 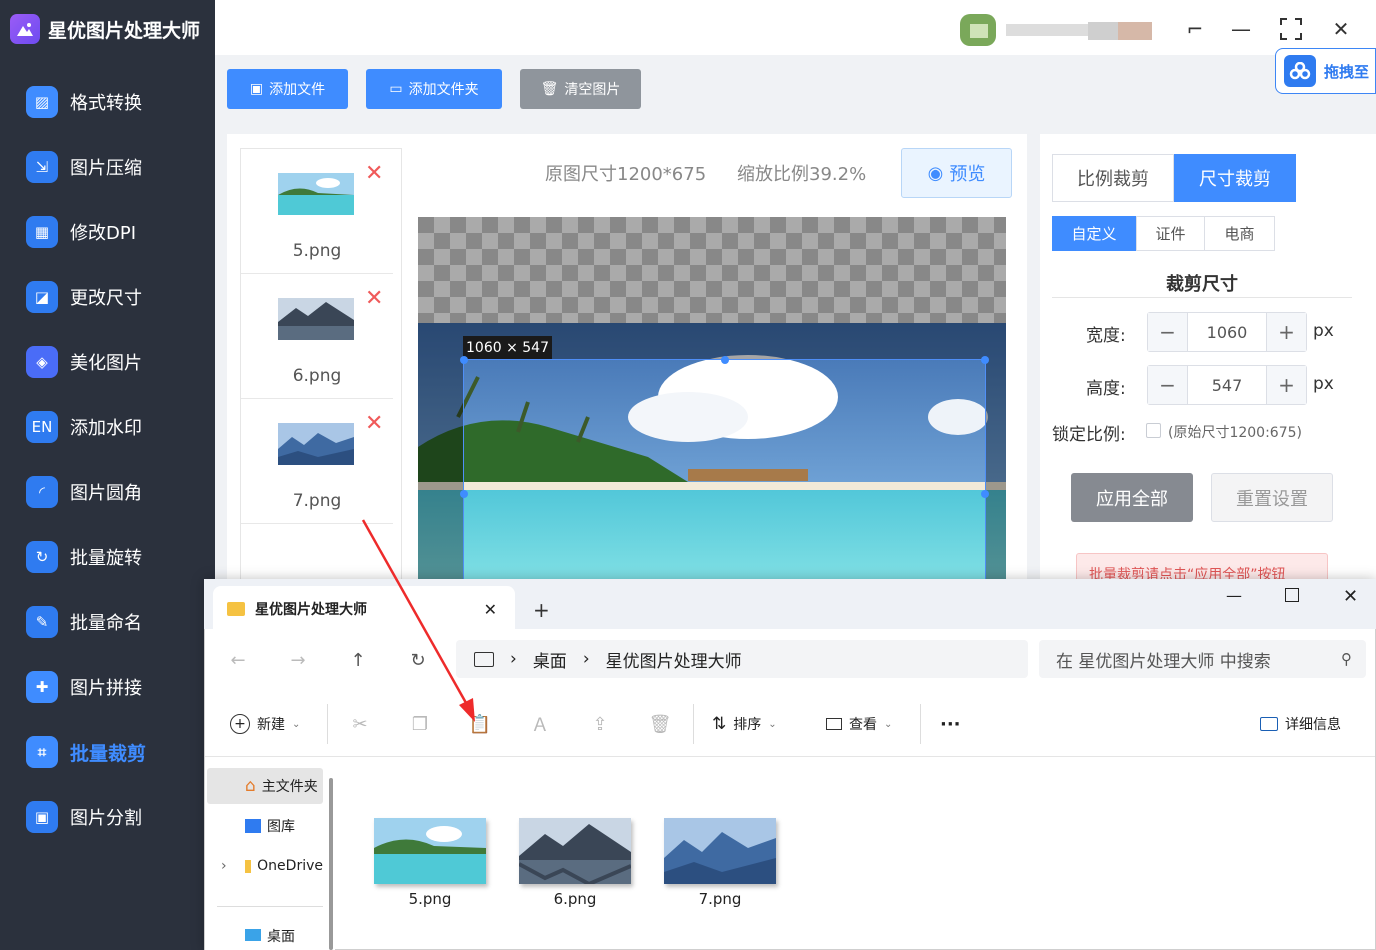 What do you see at coordinates (107, 557) in the screenshot?
I see `sidebar-item: ↻ 批量旋转` at bounding box center [107, 557].